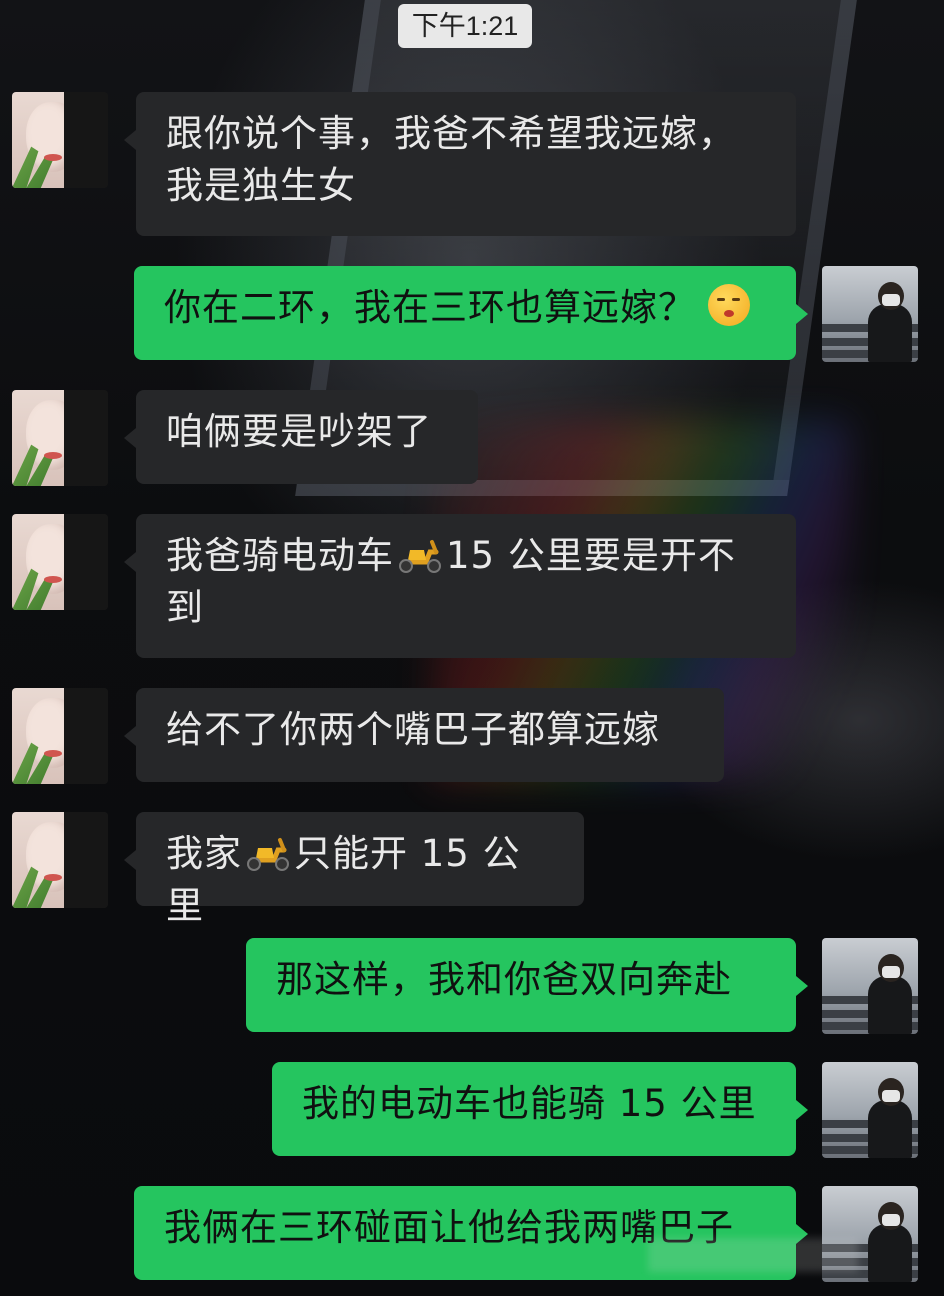  What do you see at coordinates (185, 607) in the screenshot?
I see `message-text-line: 到` at bounding box center [185, 607].